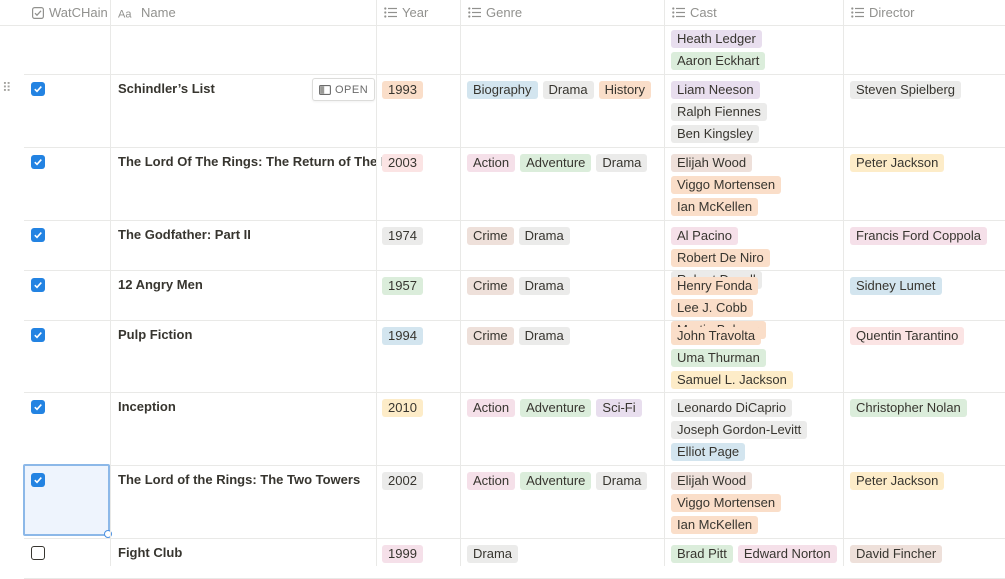 Image resolution: width=1005 pixels, height=579 pixels. What do you see at coordinates (755, 50) in the screenshot?
I see `cast-cell: Heath Ledger Aaron Eckhart` at bounding box center [755, 50].